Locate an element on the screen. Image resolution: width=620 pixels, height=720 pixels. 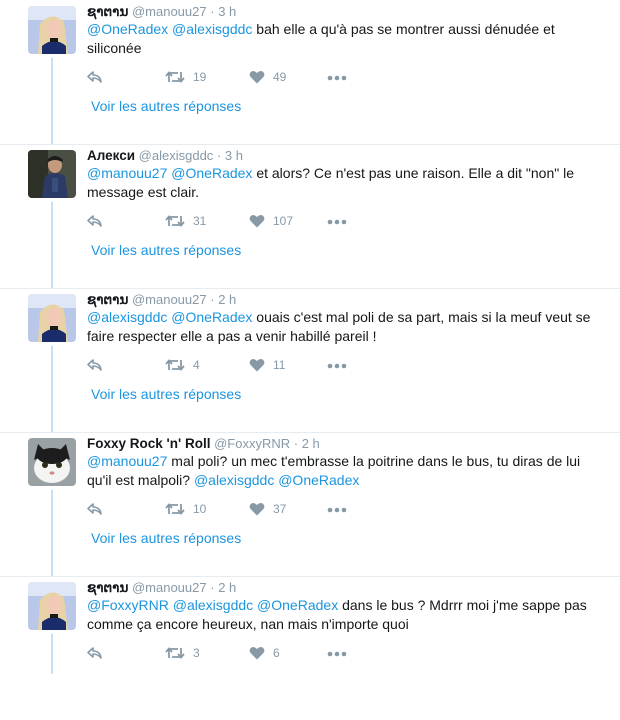
user-handle: @alexisgddc is located at coordinates (176, 155).